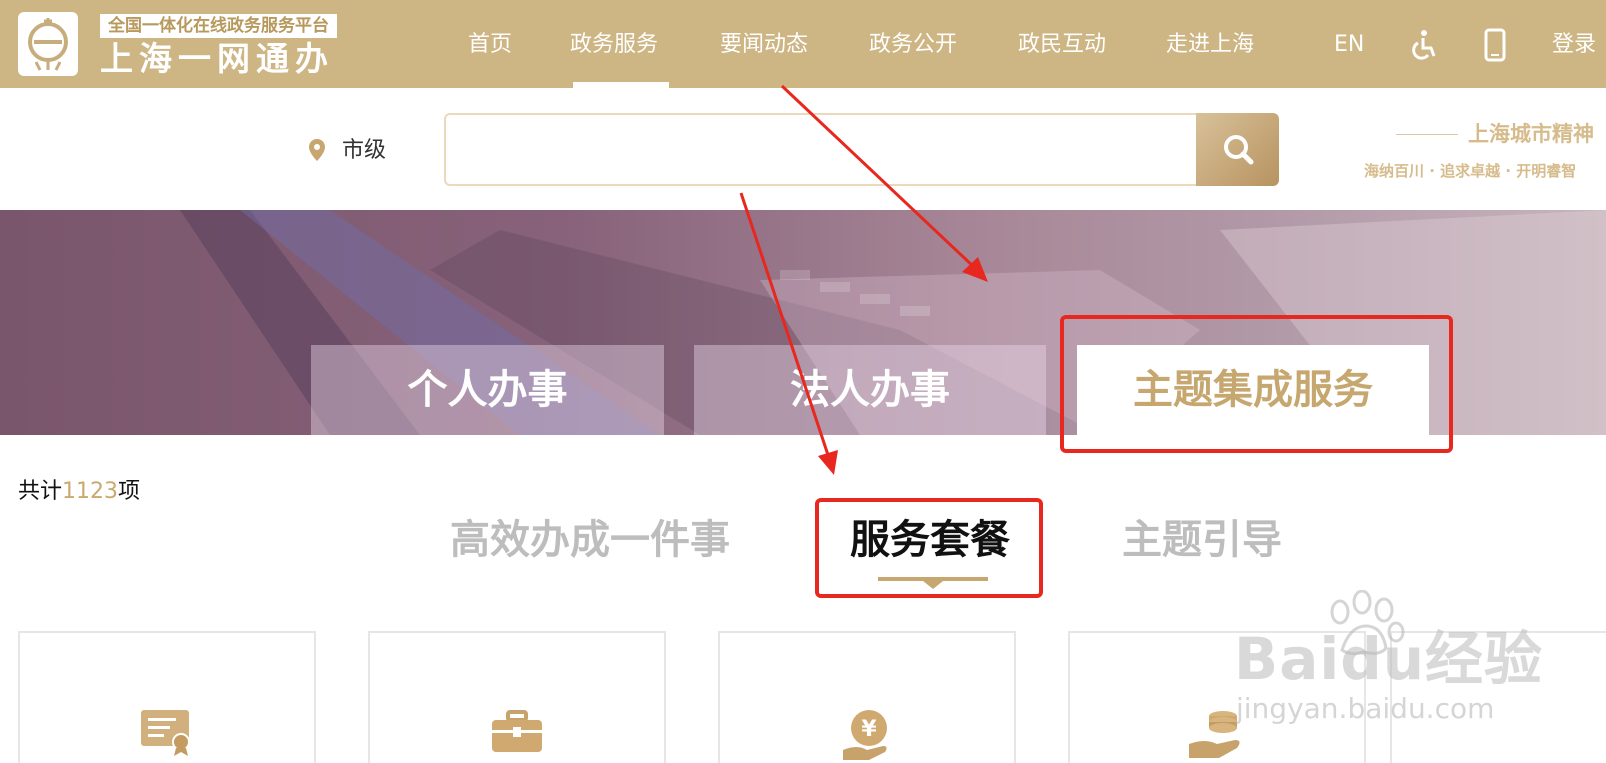 Image resolution: width=1606 pixels, height=763 pixels. What do you see at coordinates (517, 731) in the screenshot?
I see `briefcase-icon` at bounding box center [517, 731].